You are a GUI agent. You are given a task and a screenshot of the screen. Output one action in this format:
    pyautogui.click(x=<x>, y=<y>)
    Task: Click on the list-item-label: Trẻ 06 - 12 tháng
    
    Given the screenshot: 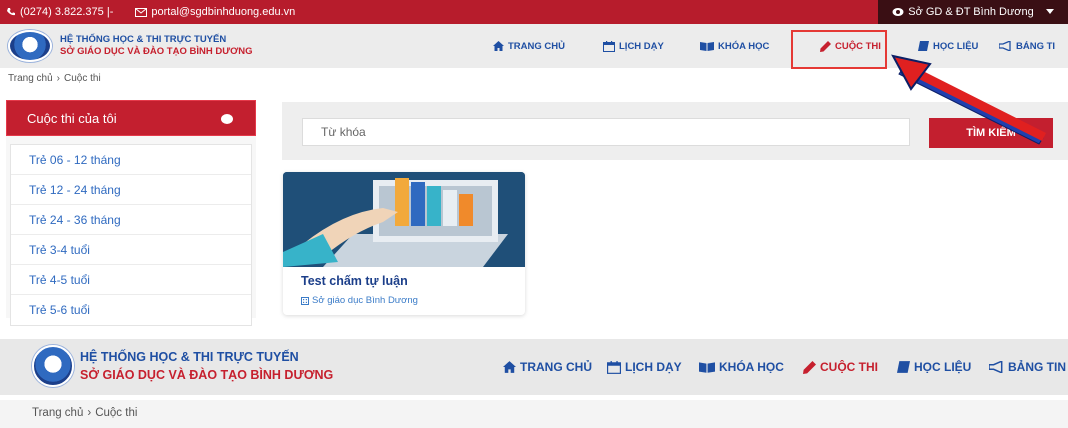 What is the action you would take?
    pyautogui.click(x=75, y=159)
    